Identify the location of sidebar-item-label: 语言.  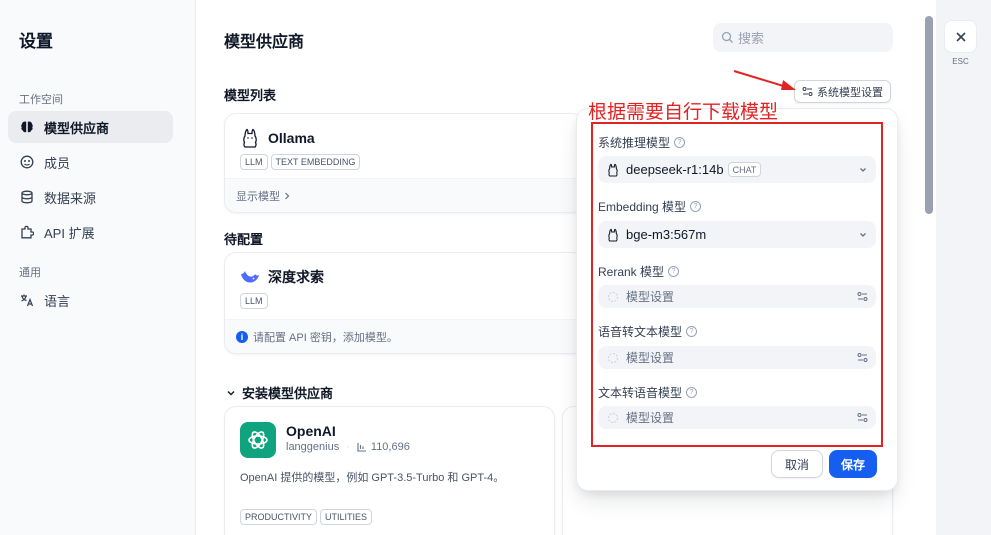
(57, 301).